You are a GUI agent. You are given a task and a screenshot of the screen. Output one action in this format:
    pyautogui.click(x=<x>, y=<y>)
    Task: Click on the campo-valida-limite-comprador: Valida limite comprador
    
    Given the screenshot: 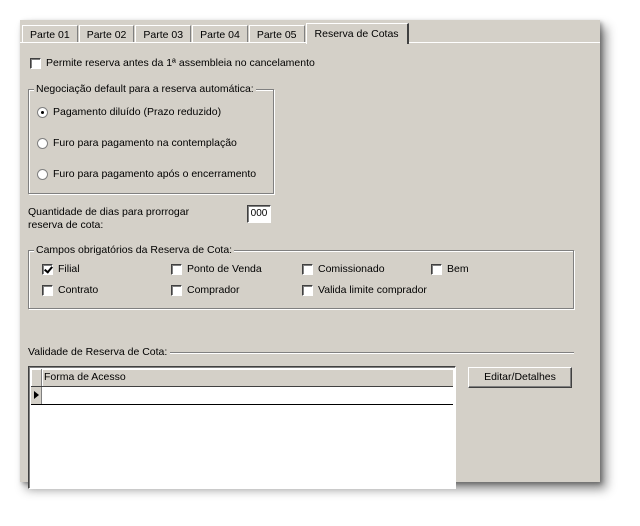 What is the action you would take?
    pyautogui.click(x=364, y=290)
    